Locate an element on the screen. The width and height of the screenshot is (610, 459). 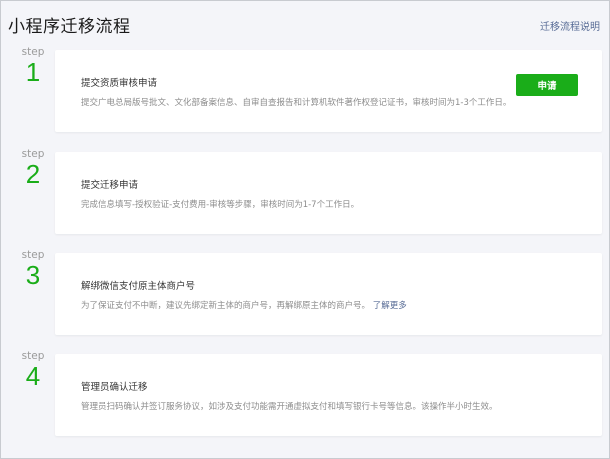
step-number: 3 is located at coordinates (33, 275).